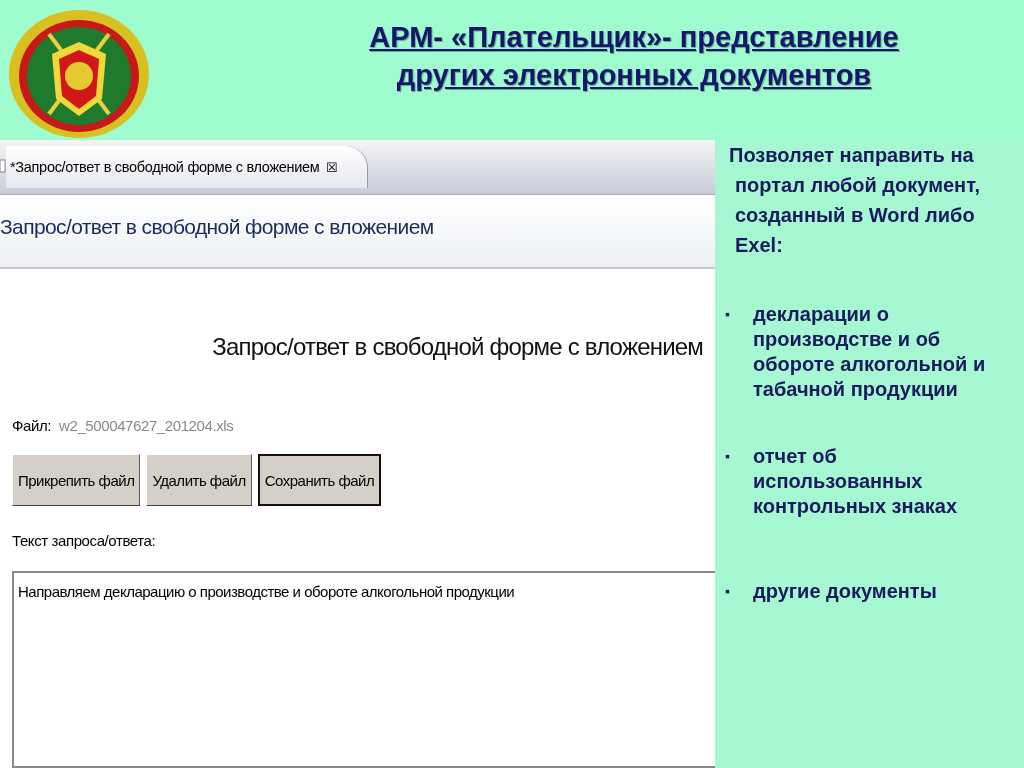 This screenshot has width=1024, height=768. What do you see at coordinates (199, 480) in the screenshot?
I see `file-button: Удалить файл` at bounding box center [199, 480].